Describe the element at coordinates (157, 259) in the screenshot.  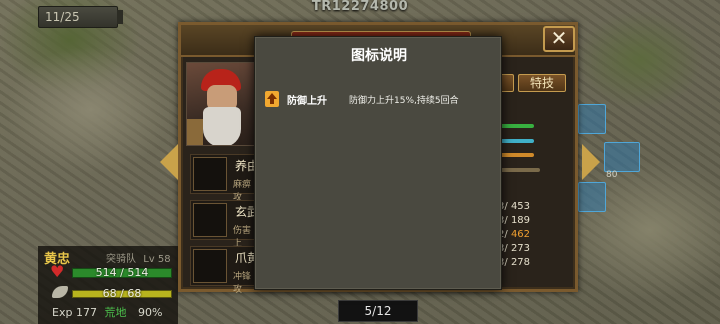
I see `hero-level: Lv 58` at that location.